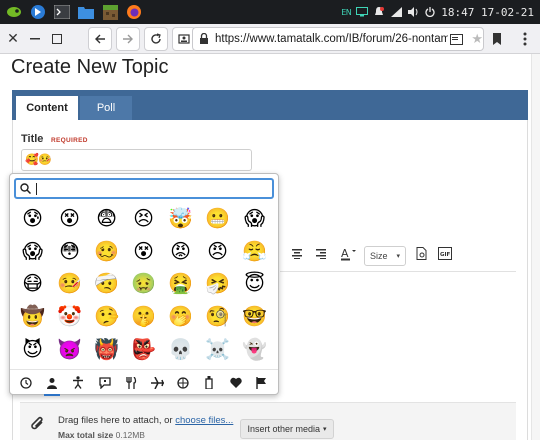 The image size is (540, 440). I want to click on align-center-icon, so click(297, 255).